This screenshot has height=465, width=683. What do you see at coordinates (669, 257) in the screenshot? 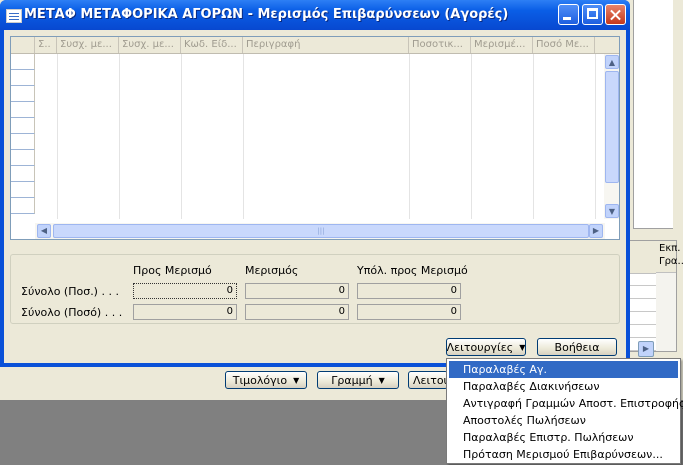
I see `background-grid-header: Εκπ. Γρα..` at bounding box center [669, 257].